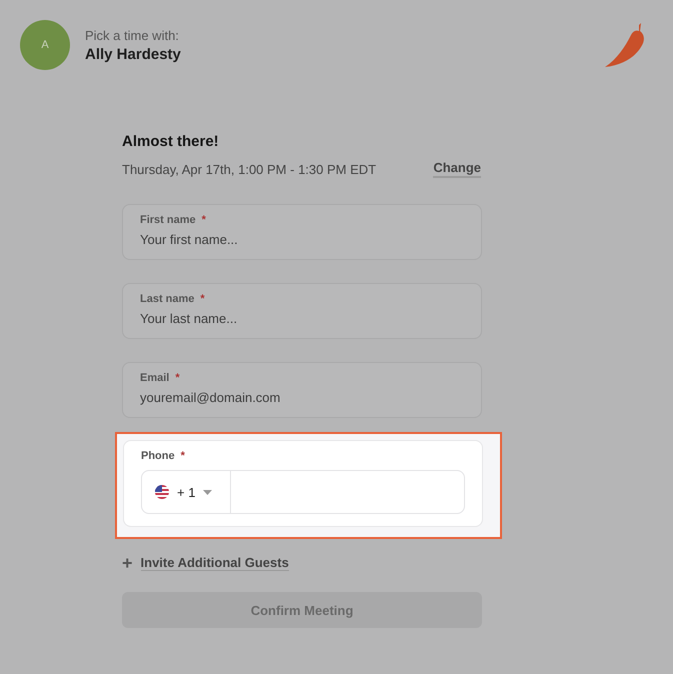 This screenshot has width=673, height=674. I want to click on field-label: Phone *, so click(163, 456).